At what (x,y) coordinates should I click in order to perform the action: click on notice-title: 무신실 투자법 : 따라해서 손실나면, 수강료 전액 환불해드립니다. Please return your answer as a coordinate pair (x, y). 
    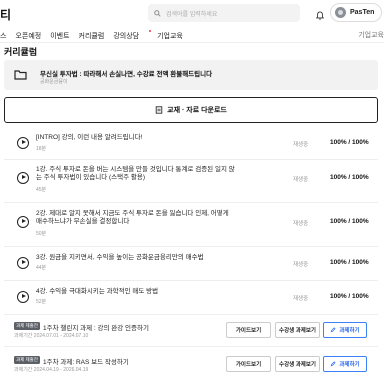
    Looking at the image, I should click on (126, 74).